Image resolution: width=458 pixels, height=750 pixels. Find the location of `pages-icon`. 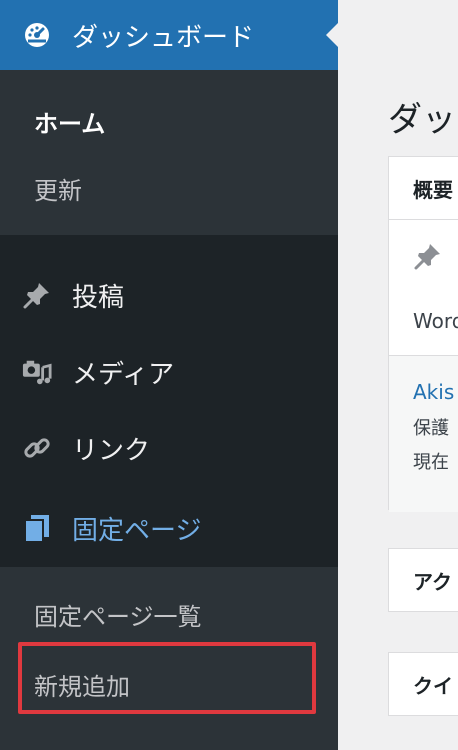

pages-icon is located at coordinates (37, 528).